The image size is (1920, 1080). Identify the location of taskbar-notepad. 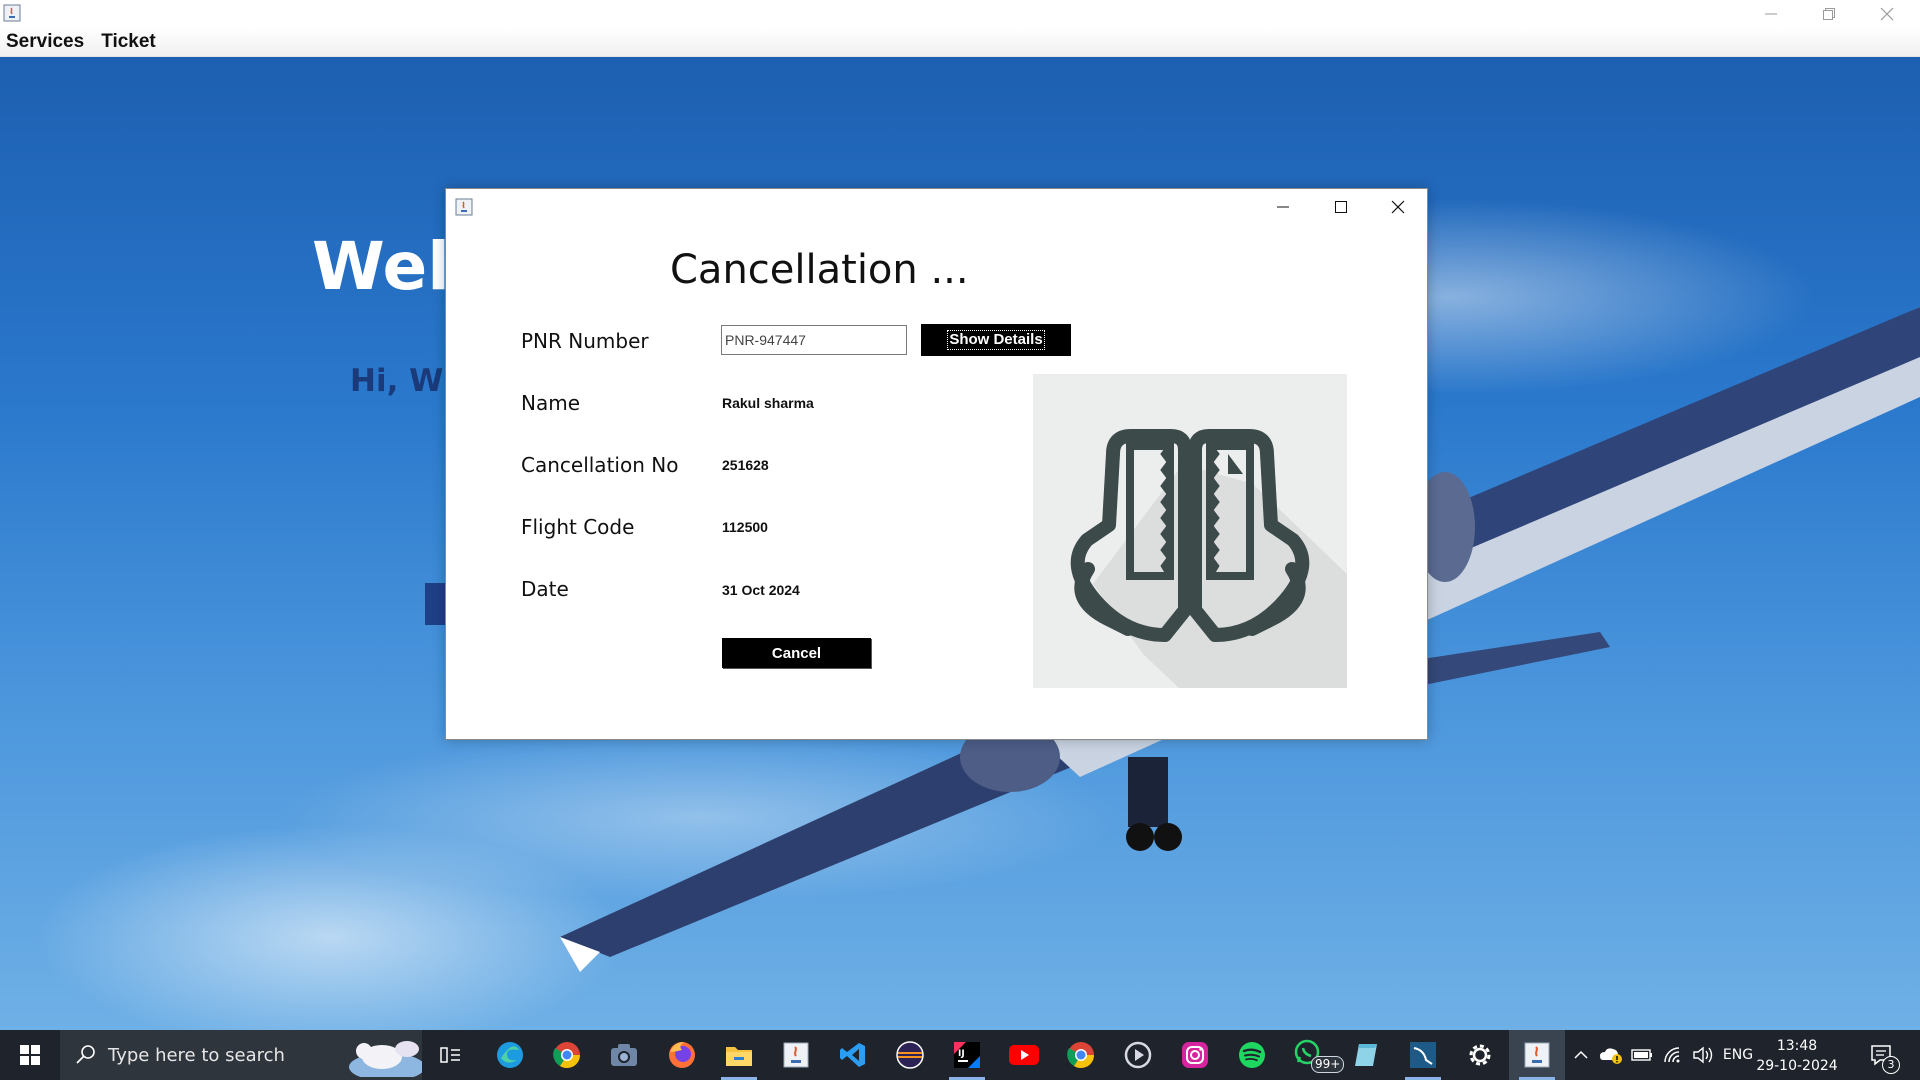
(1366, 1055).